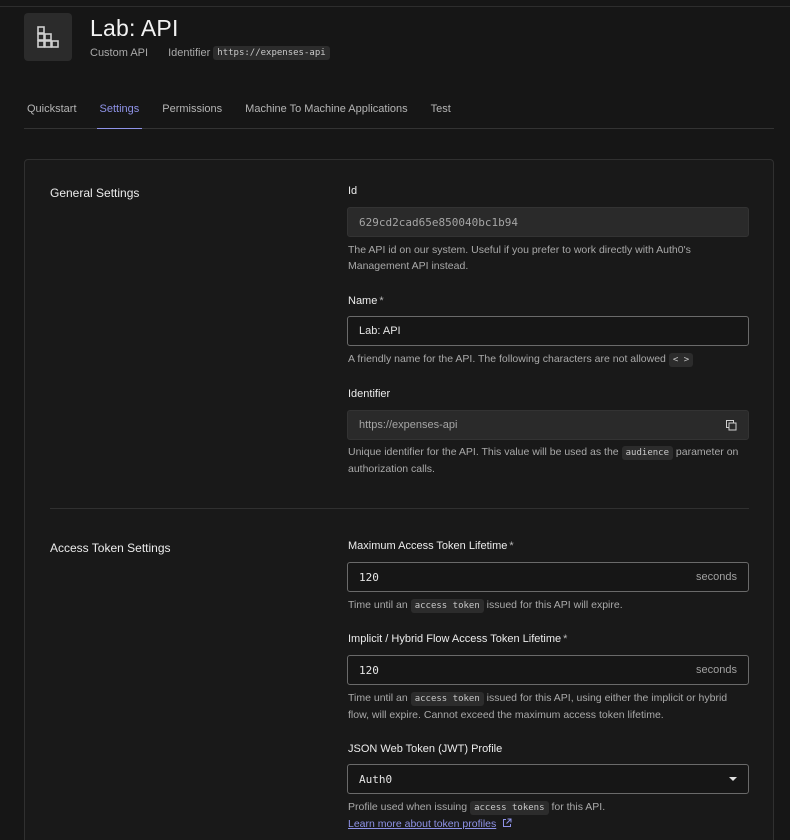 The height and width of the screenshot is (840, 790). I want to click on external-link-icon, so click(507, 822).